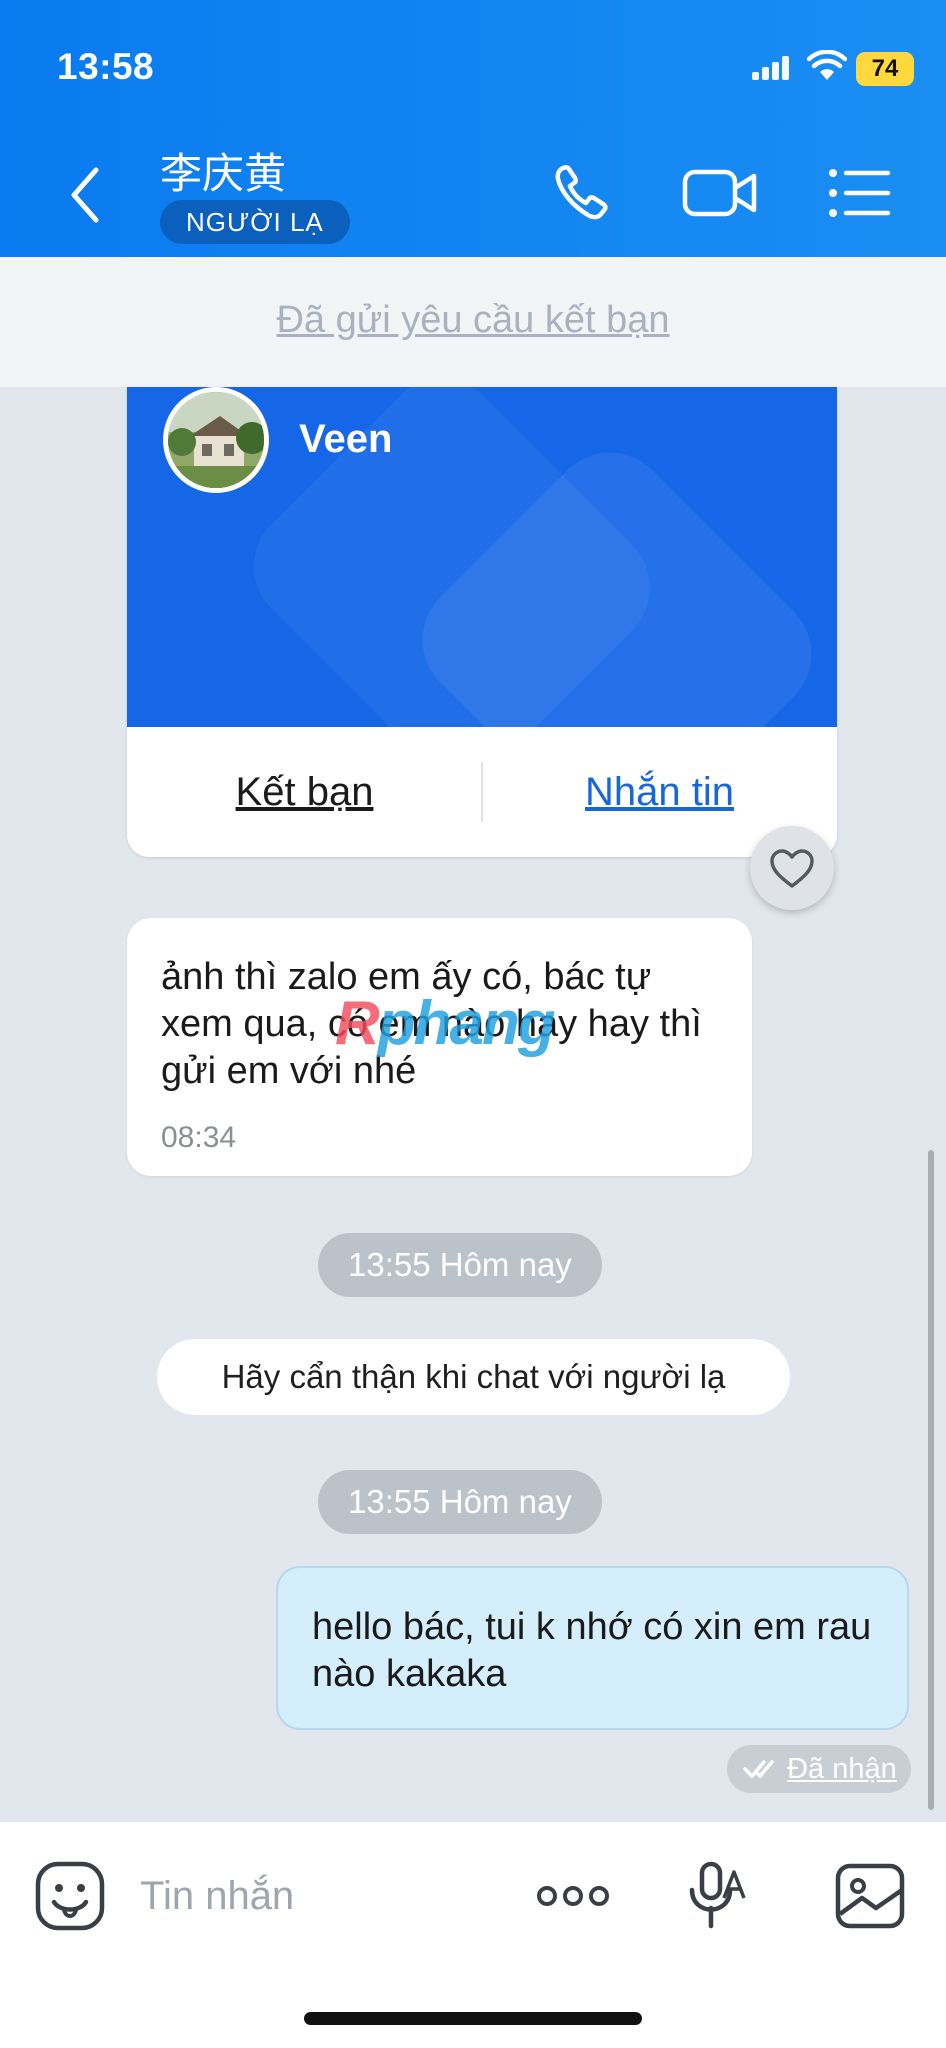 The height and width of the screenshot is (2048, 946). I want to click on watermark-logo: Rphang, so click(445, 1023).